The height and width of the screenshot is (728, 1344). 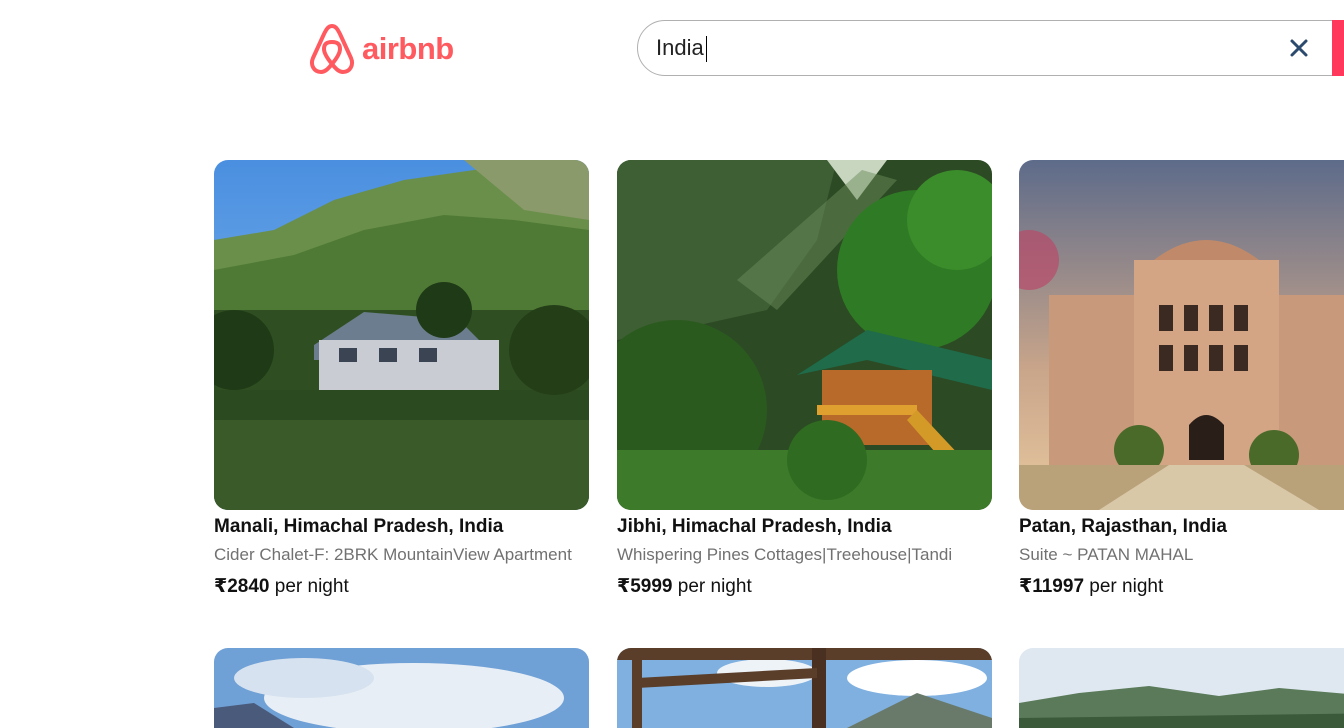 I want to click on listing-photo-sky, so click(x=401, y=688).